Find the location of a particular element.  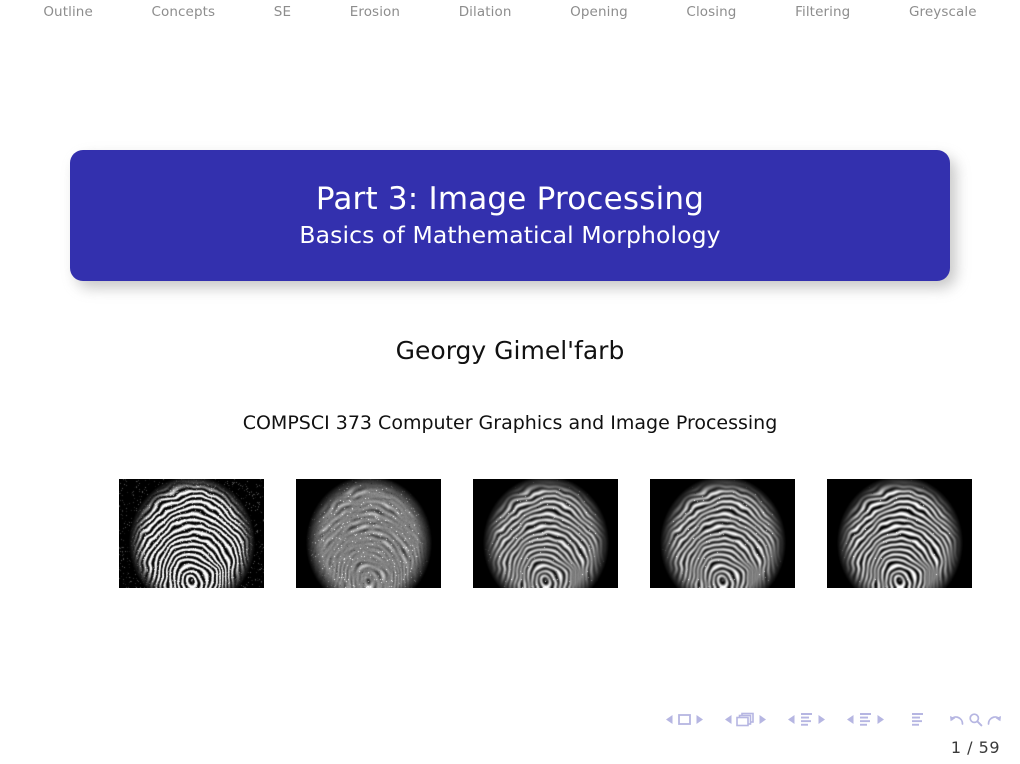

nav-item-filtering: Filtering is located at coordinates (822, 13).